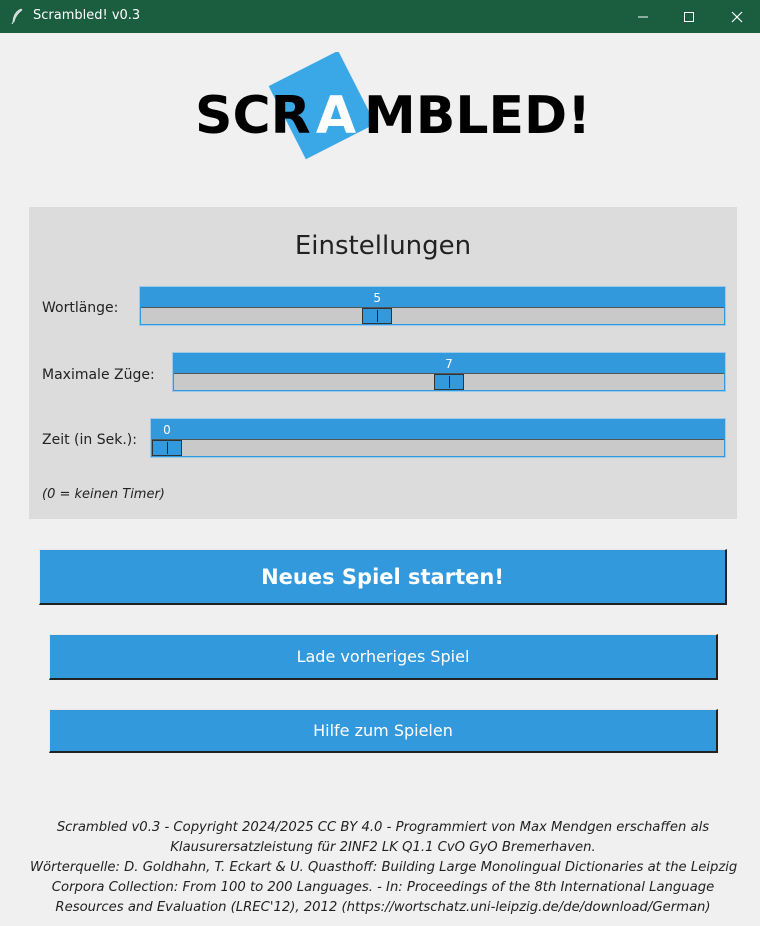  I want to click on max-moves-label: Maximale Züge:, so click(98, 375).